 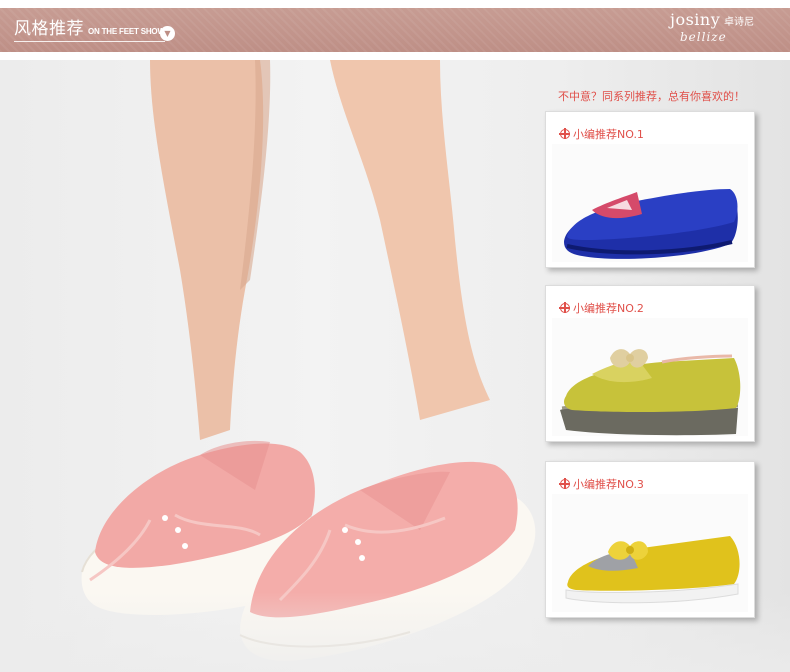 I want to click on section-title: 风格推荐 ON THE FEET SHOW, so click(x=89, y=28).